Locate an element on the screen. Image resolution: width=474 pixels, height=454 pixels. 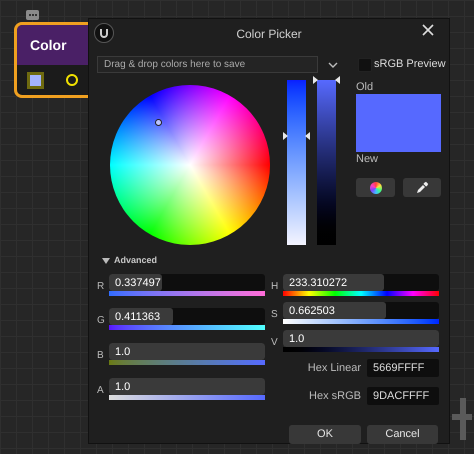
window-title: Color Picker is located at coordinates (269, 34).